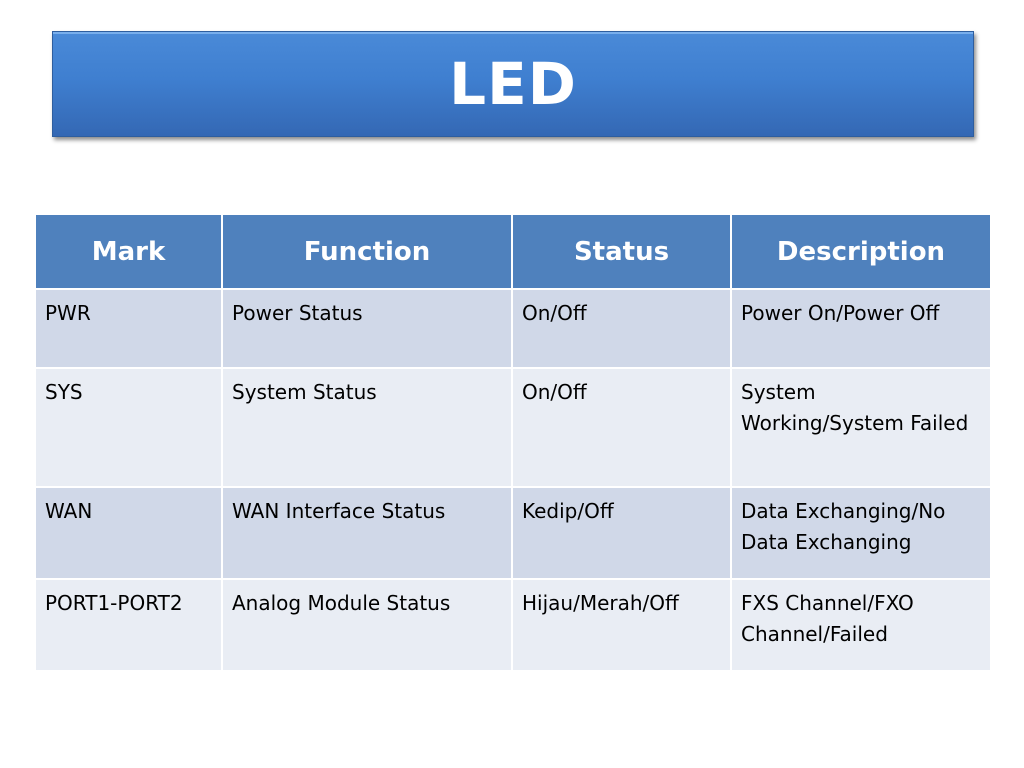 The image size is (1024, 768). Describe the element at coordinates (367, 625) in the screenshot. I see `cell-function: Analog Module Status` at that location.